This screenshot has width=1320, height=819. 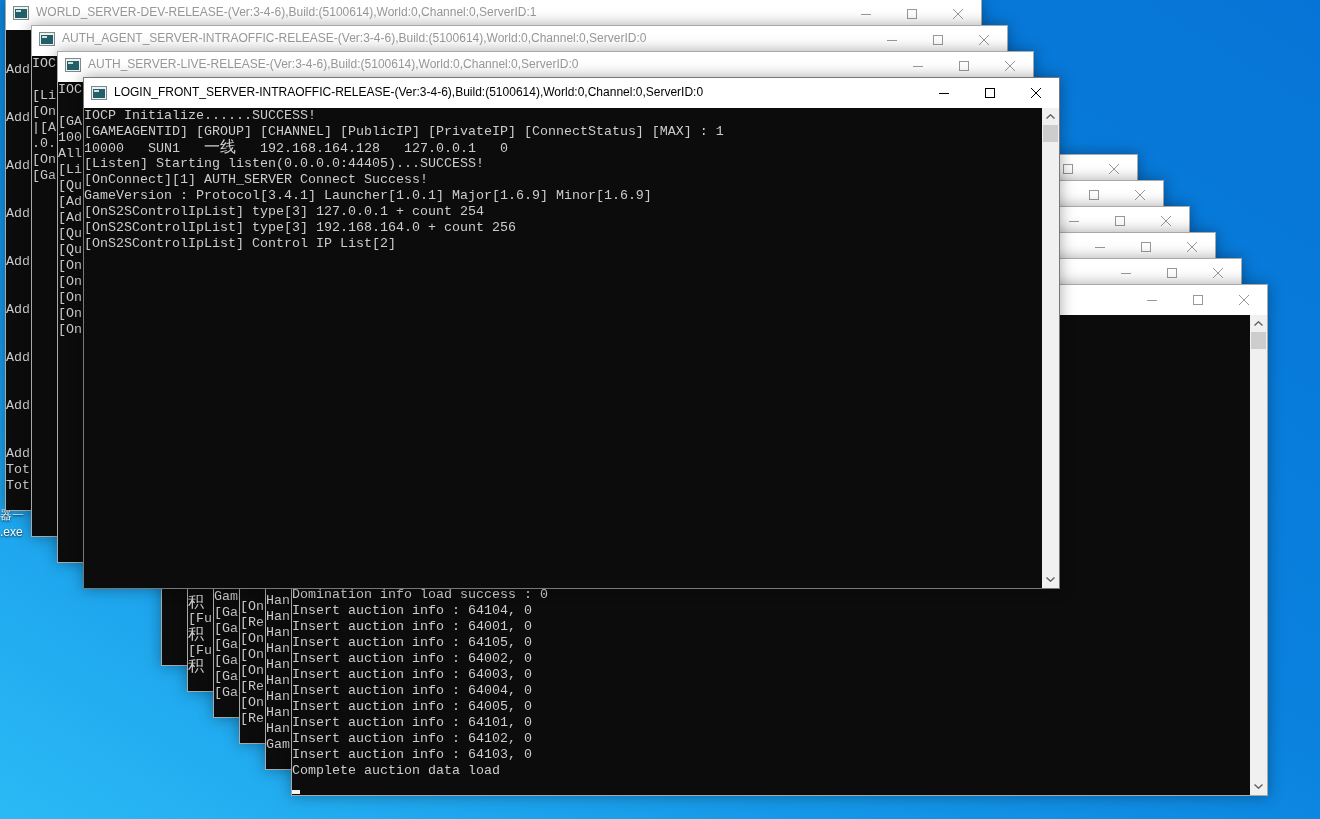 I want to click on console-line: [GAMEAGENTID] [GROUP] [CHANNEL] [PublicIP] [PrivateIP] [ConnectStatus] [MAX] : 1, so click(x=404, y=131).